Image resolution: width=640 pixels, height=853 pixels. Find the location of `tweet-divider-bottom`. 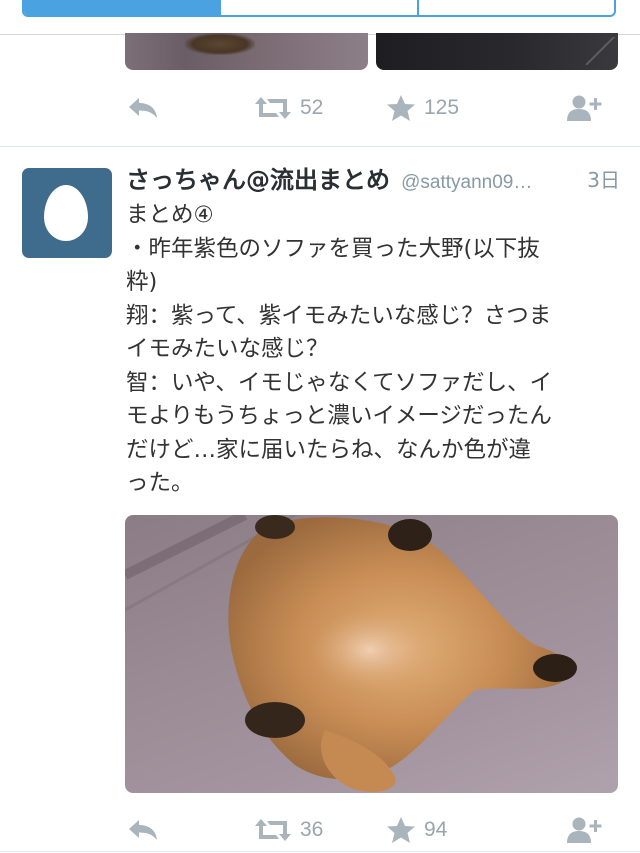

tweet-divider-bottom is located at coordinates (320, 851).